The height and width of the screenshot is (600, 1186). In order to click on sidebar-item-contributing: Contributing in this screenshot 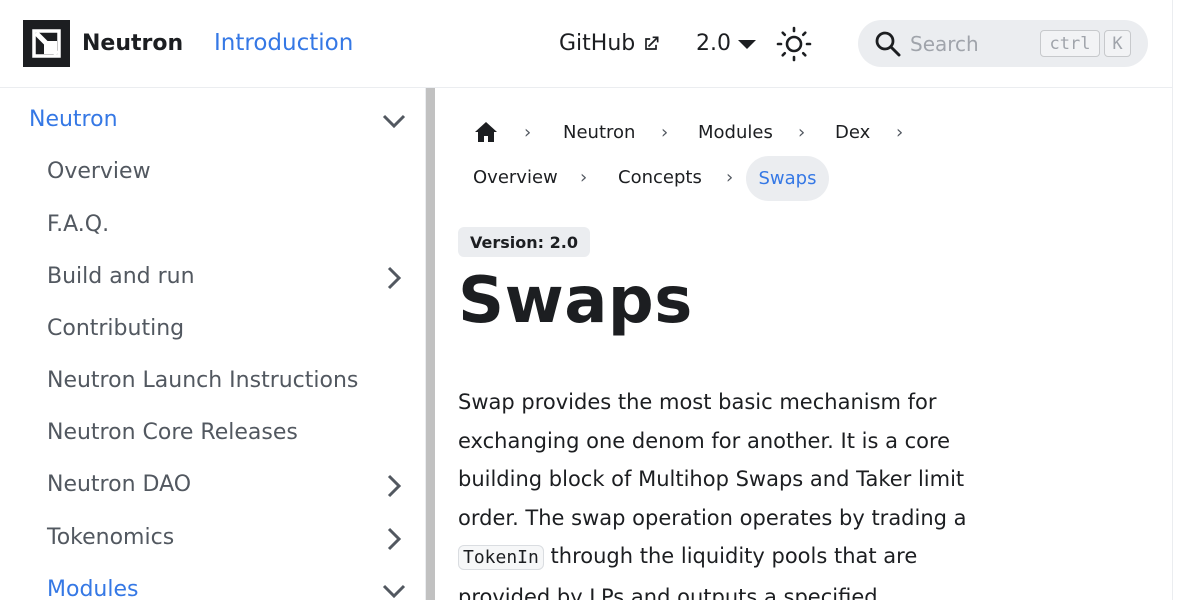, I will do `click(210, 331)`.